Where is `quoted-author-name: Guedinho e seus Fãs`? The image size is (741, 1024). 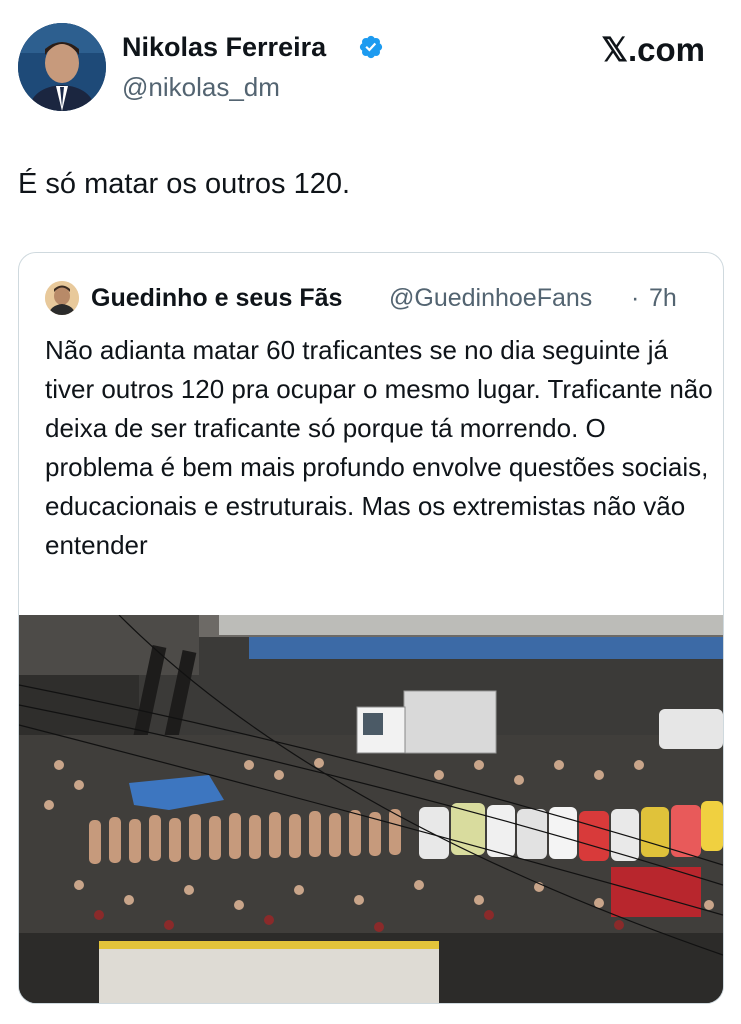 quoted-author-name: Guedinho e seus Fãs is located at coordinates (216, 298).